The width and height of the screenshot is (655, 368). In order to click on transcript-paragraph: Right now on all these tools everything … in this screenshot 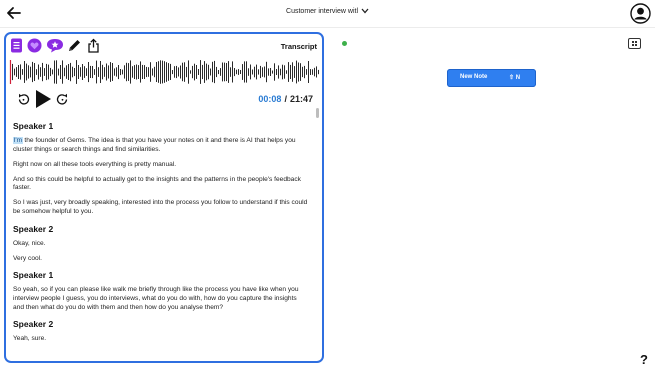, I will do `click(160, 165)`.